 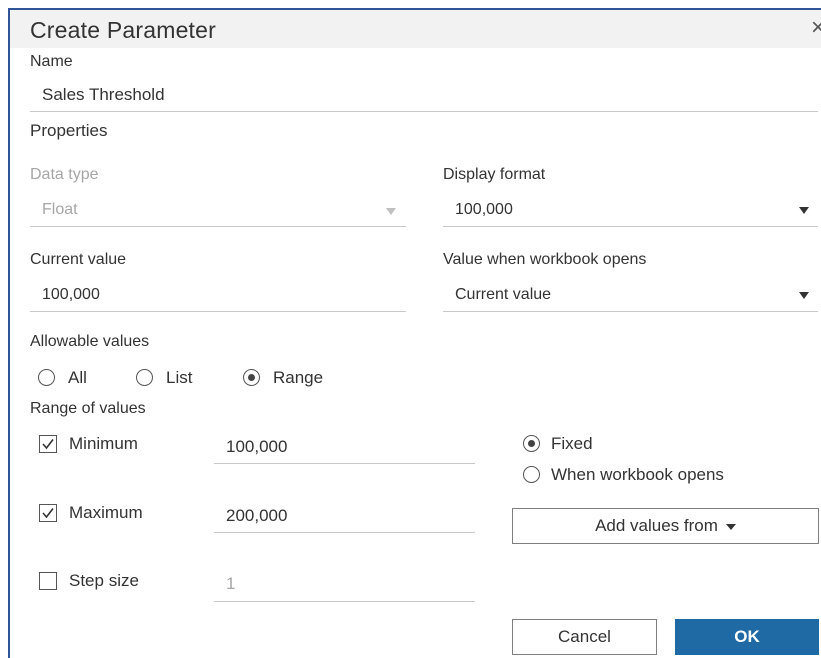 I want to click on data-type-underline, so click(x=218, y=226).